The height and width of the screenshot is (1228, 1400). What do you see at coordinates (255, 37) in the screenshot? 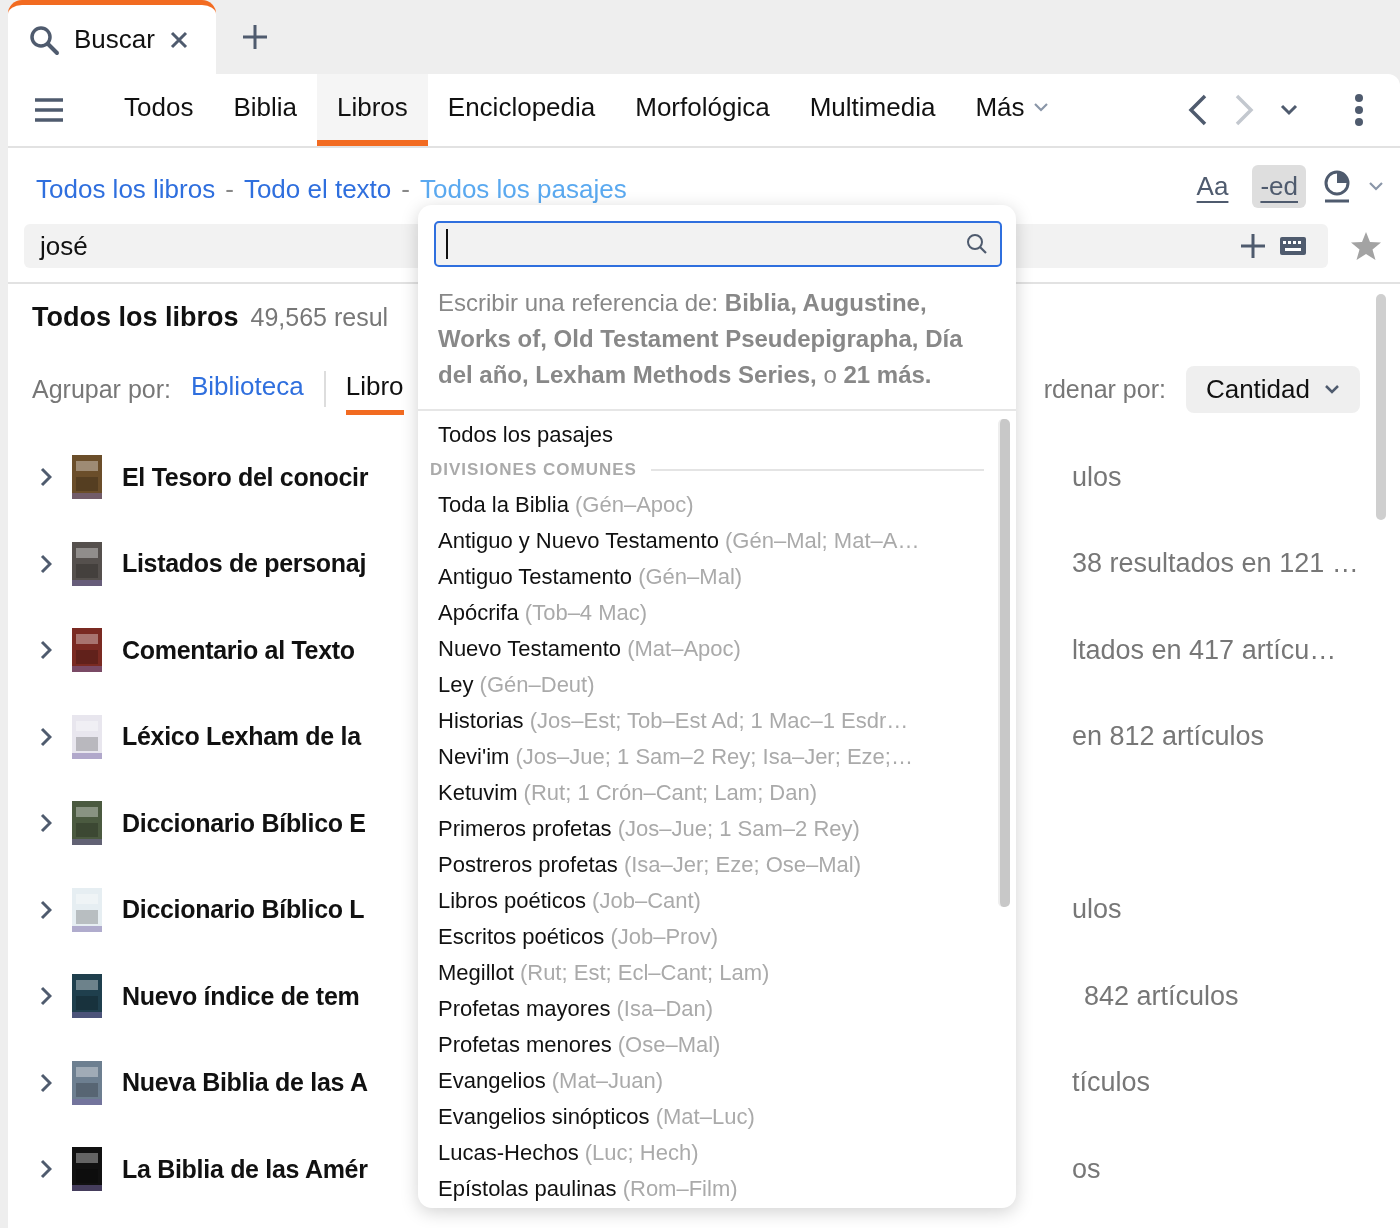
I see `add-tab-icon` at bounding box center [255, 37].